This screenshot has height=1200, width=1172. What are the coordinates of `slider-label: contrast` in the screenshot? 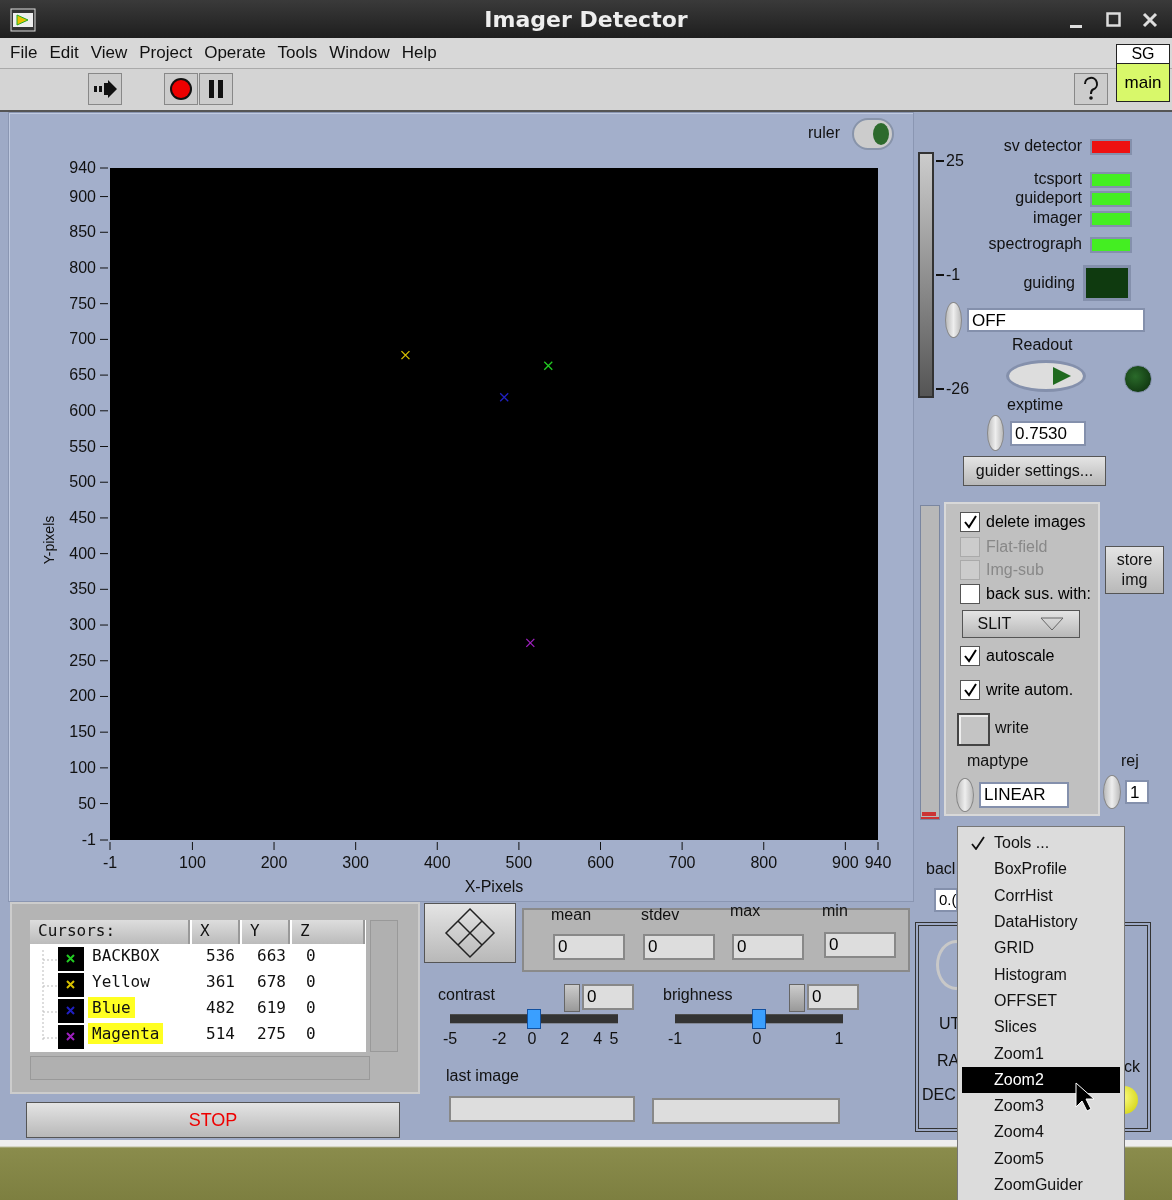 It's located at (466, 995).